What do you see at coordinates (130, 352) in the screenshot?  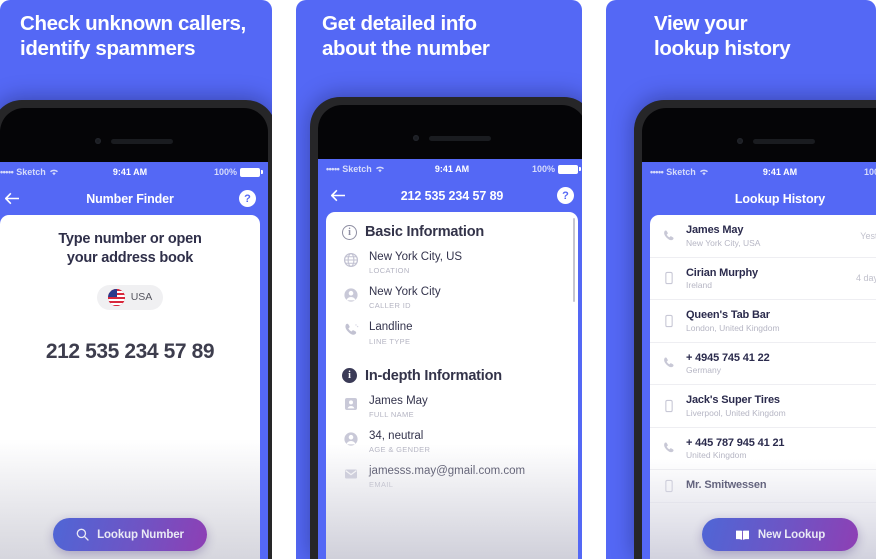 I see `phone-number-input: 212 535 234 57 89` at bounding box center [130, 352].